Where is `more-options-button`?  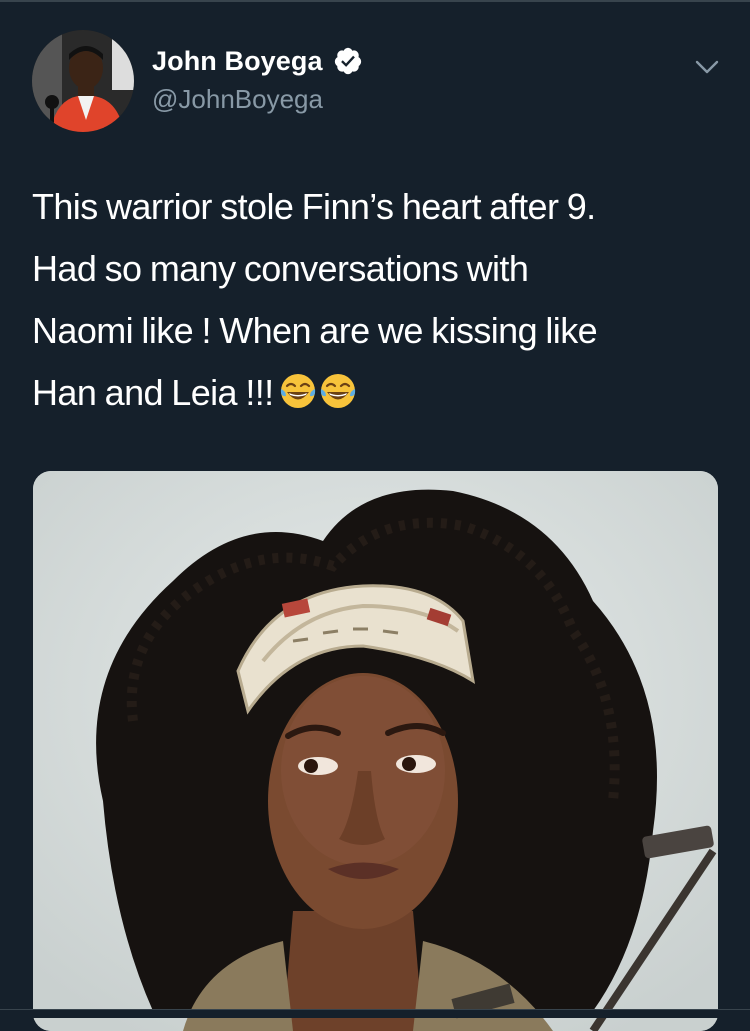 more-options-button is located at coordinates (707, 67).